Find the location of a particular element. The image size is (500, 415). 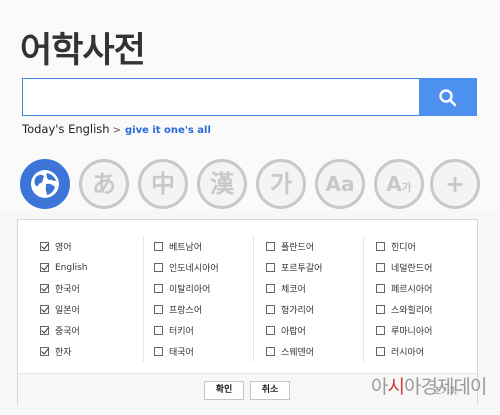

checkbox-label: 네덜란드어 is located at coordinates (412, 269).